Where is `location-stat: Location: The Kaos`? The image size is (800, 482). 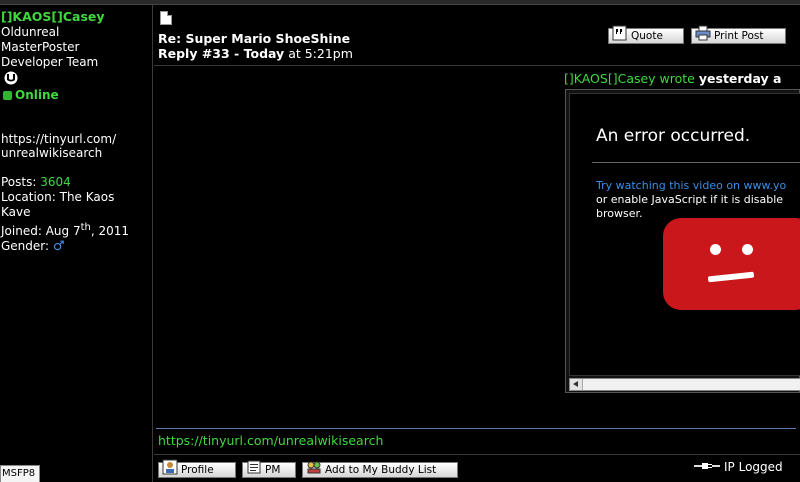 location-stat: Location: The Kaos is located at coordinates (58, 197).